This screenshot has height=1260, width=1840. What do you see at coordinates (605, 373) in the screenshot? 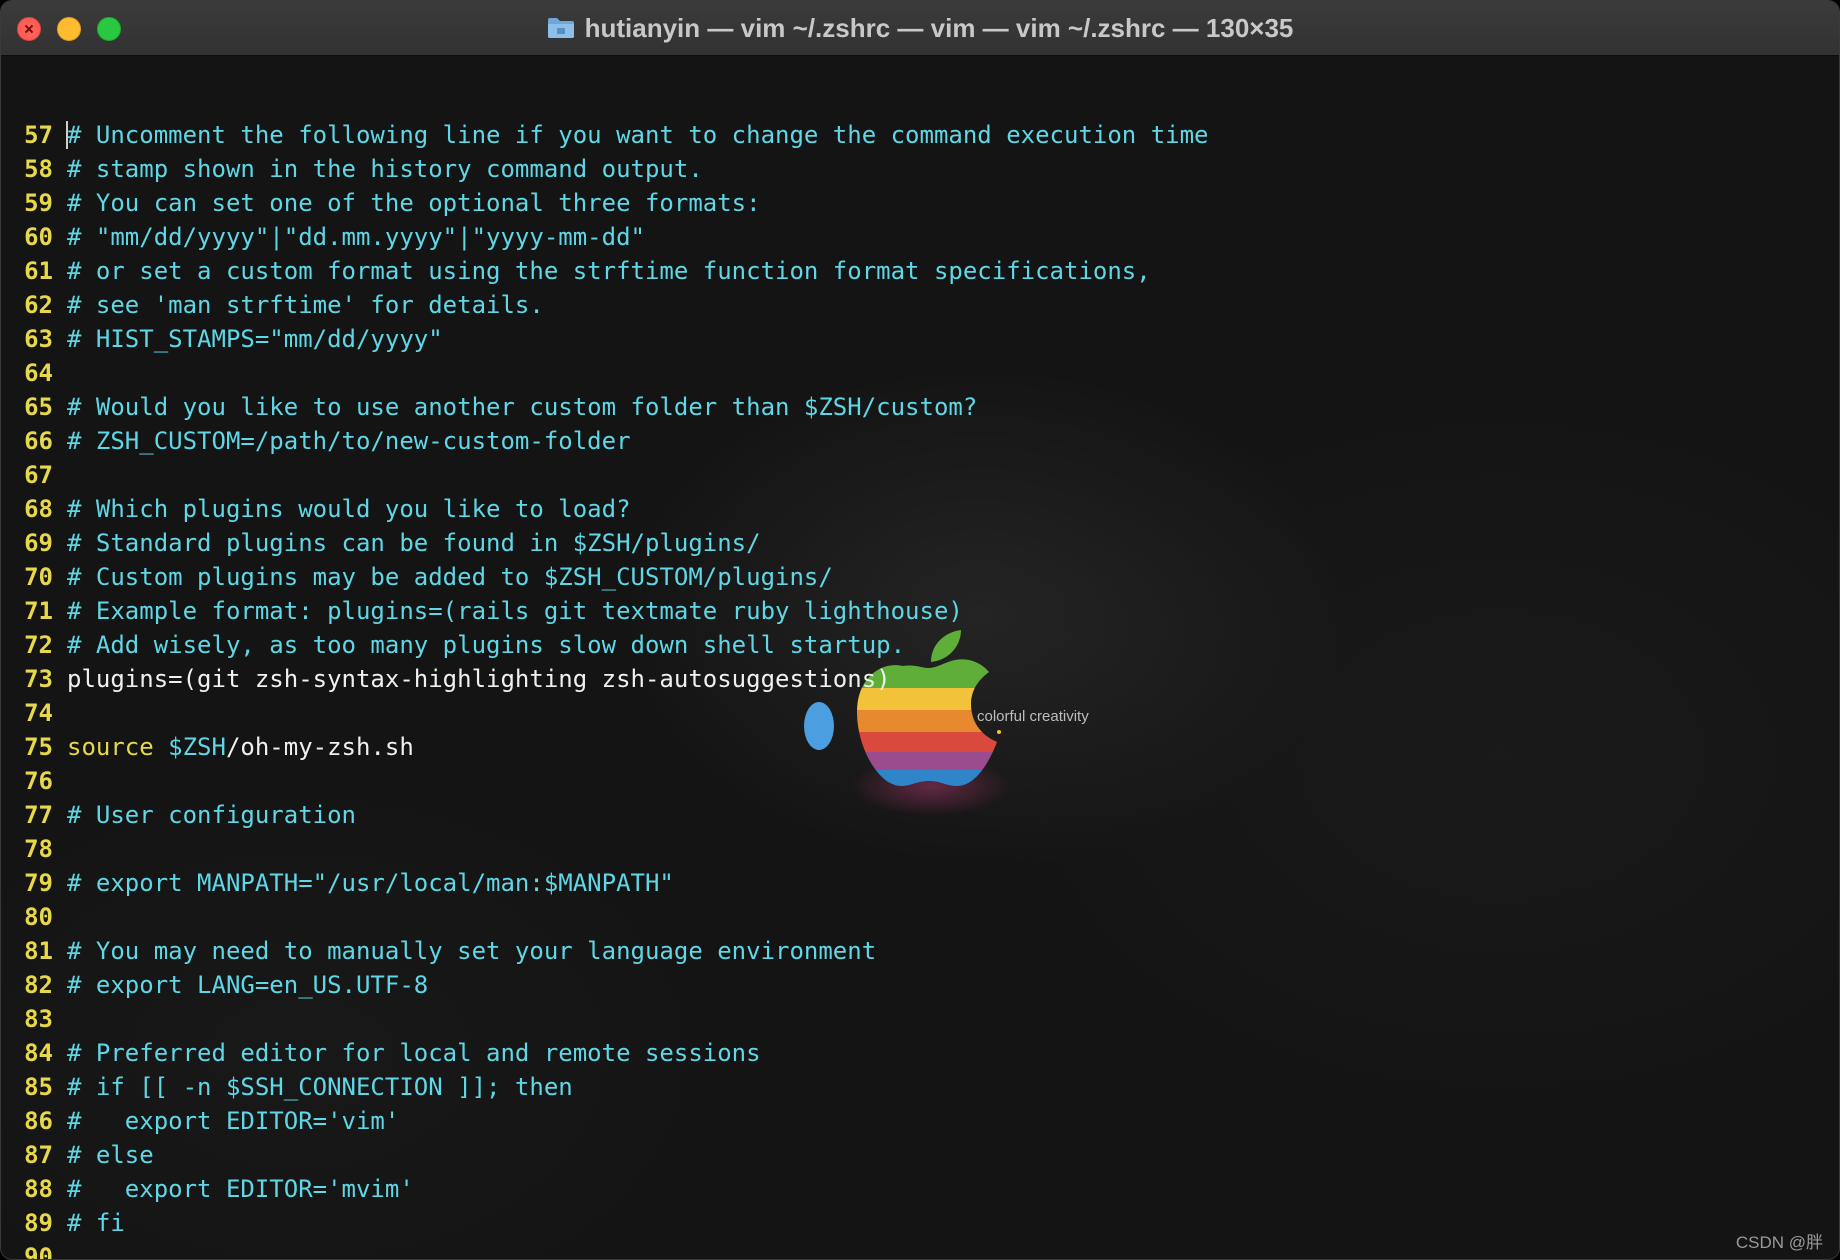
I see `code-line: 64` at bounding box center [605, 373].